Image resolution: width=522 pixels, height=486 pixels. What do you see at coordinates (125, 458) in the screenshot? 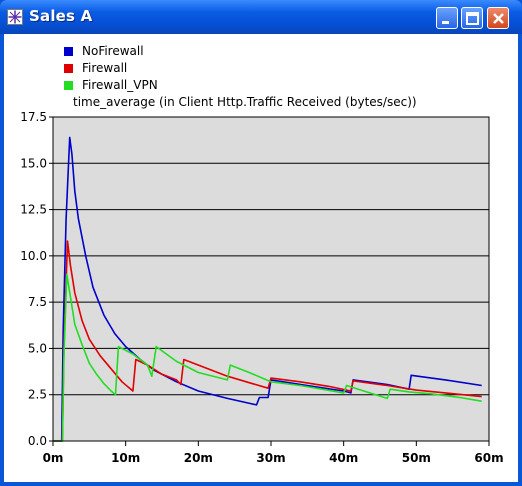
I see `x-tick-label: 10m` at bounding box center [125, 458].